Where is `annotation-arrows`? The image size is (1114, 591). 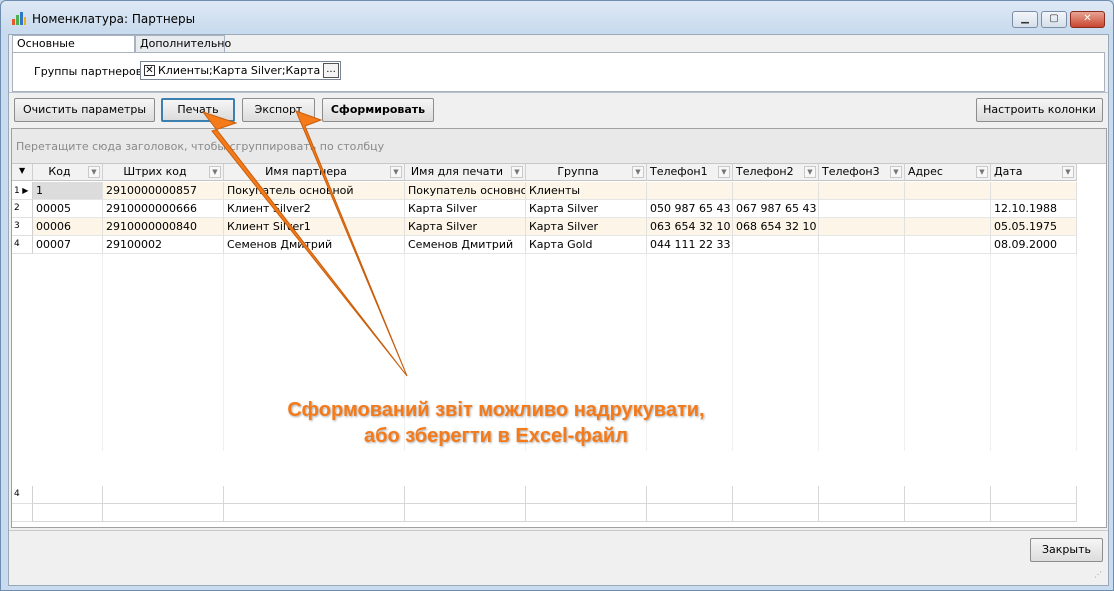 annotation-arrows is located at coordinates (304, 243).